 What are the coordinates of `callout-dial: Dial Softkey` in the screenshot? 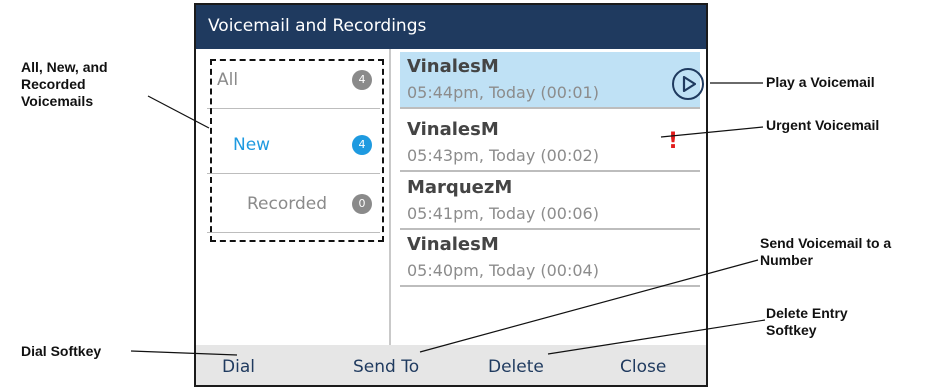 It's located at (61, 351).